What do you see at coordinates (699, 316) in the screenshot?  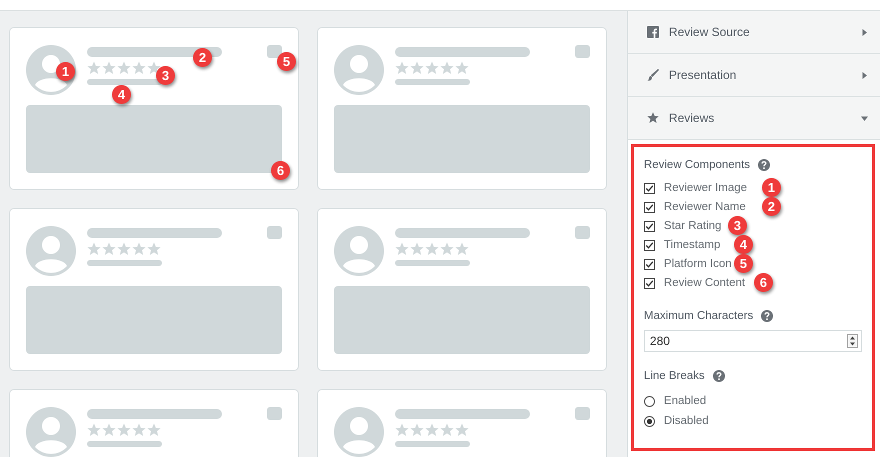 I see `field-label: Maximum Characters` at bounding box center [699, 316].